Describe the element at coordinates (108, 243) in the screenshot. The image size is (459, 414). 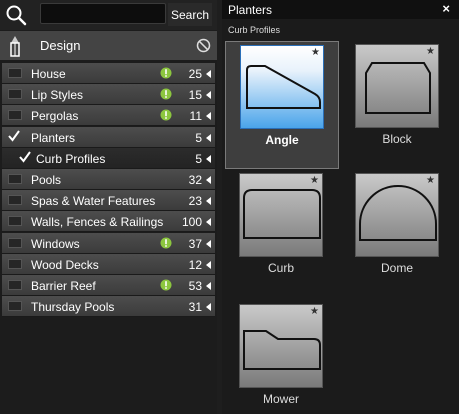
I see `category-windows: Windows 37` at that location.